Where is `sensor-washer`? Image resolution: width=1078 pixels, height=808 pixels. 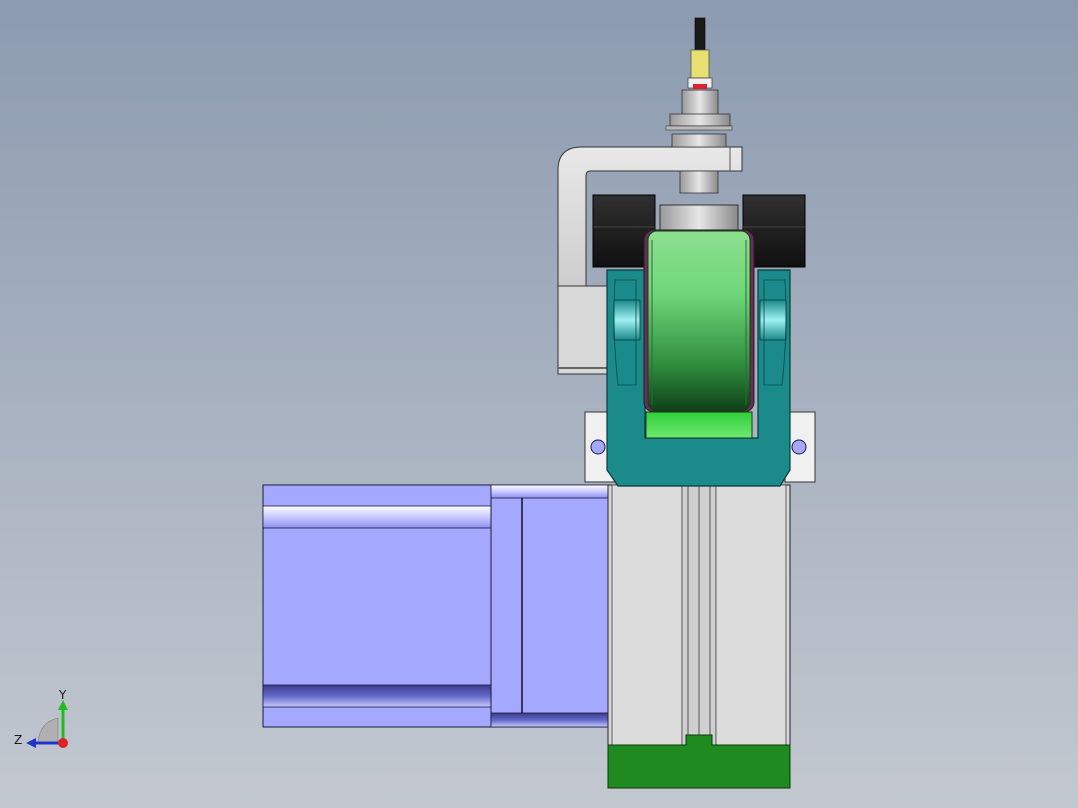 sensor-washer is located at coordinates (699, 128).